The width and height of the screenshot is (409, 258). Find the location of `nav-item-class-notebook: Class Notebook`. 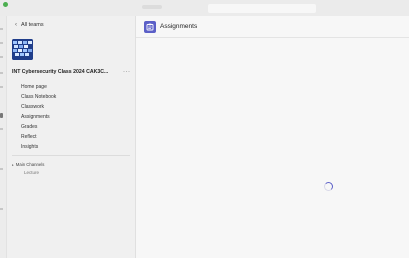

nav-item-class-notebook: Class Notebook is located at coordinates (38, 97).